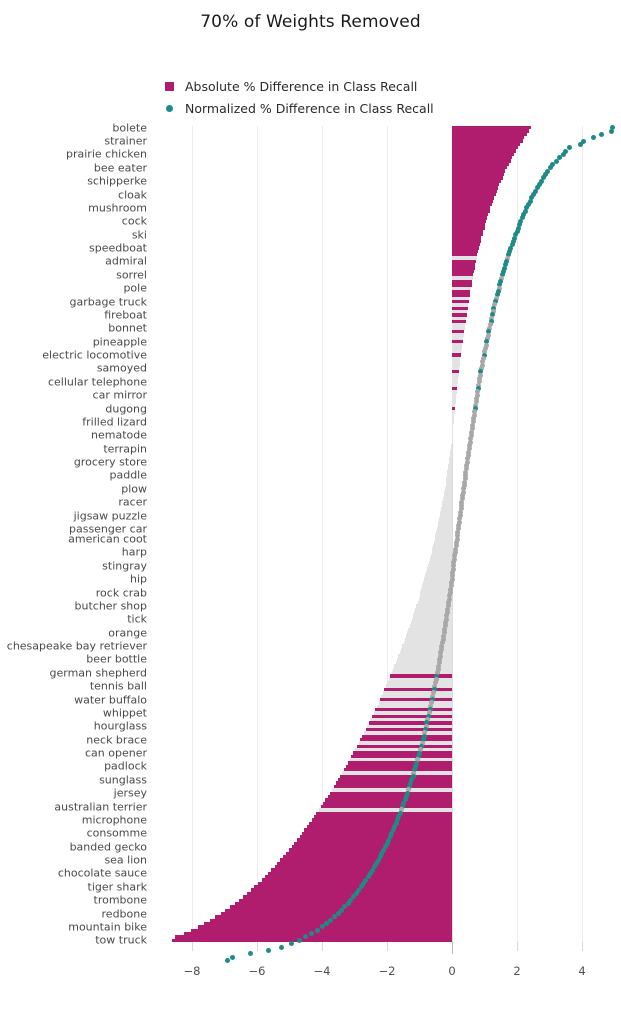 Image resolution: width=621 pixels, height=1010 pixels. What do you see at coordinates (114, 422) in the screenshot?
I see `y-axis-label: frilled lizard` at bounding box center [114, 422].